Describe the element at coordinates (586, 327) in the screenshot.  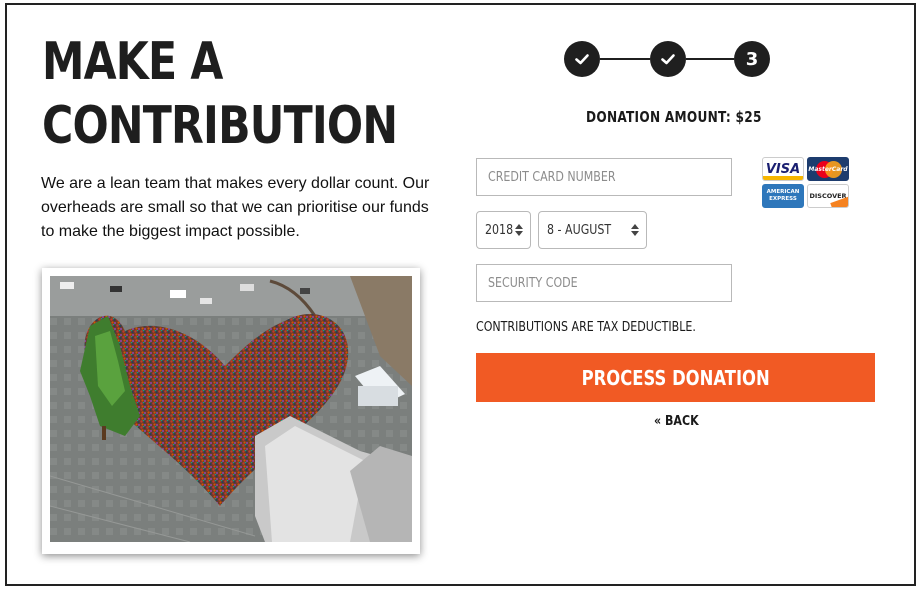
I see `tax-deductible-note: CONTRIBUTIONS ARE TAX DEDUCTIBLE.` at that location.